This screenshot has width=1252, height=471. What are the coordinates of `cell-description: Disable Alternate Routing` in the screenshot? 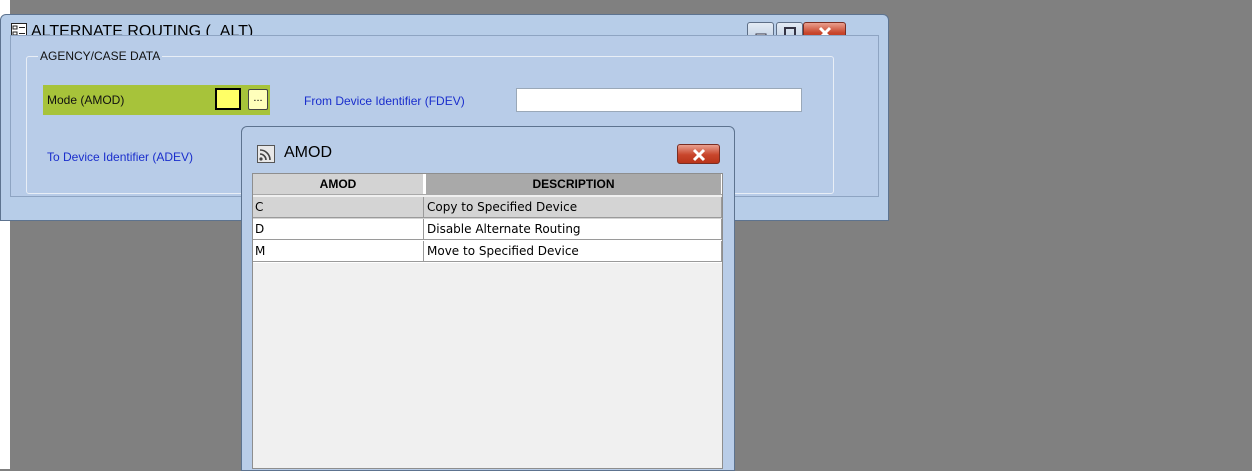 It's located at (573, 229).